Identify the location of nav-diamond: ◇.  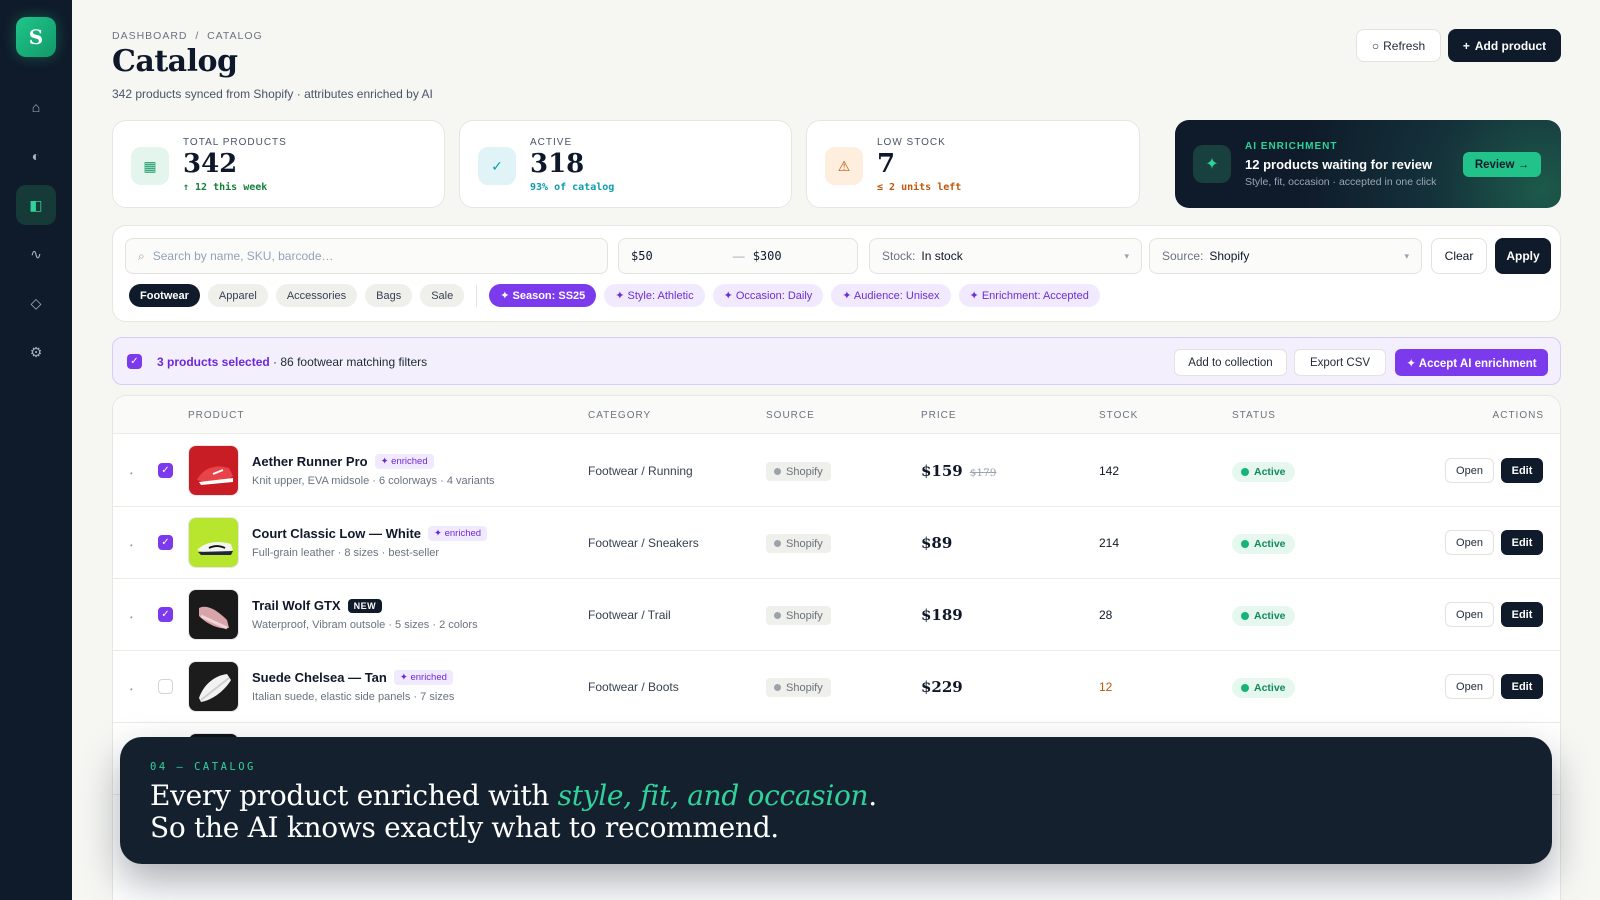
(36, 303).